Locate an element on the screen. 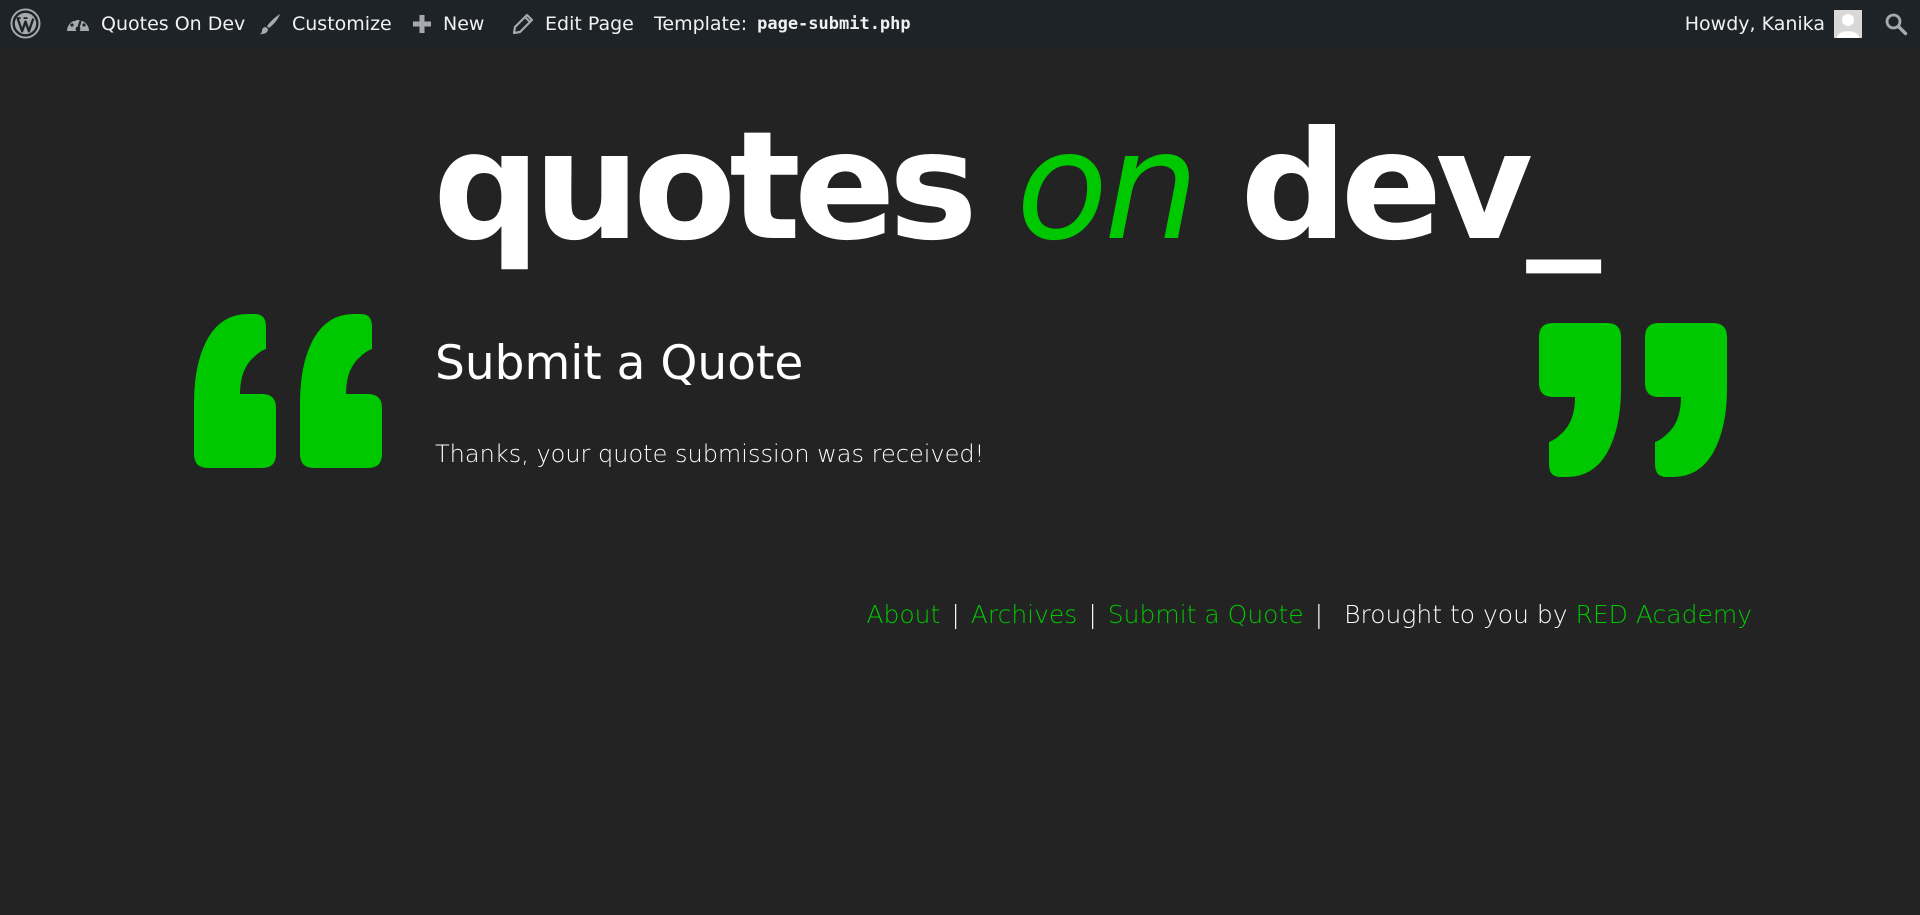 The height and width of the screenshot is (915, 1920). new-label: New is located at coordinates (464, 23).